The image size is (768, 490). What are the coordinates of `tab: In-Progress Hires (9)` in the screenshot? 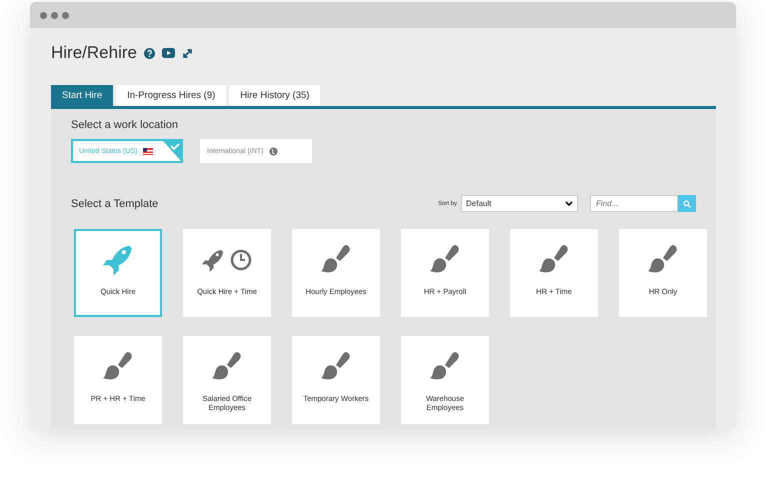 It's located at (171, 95).